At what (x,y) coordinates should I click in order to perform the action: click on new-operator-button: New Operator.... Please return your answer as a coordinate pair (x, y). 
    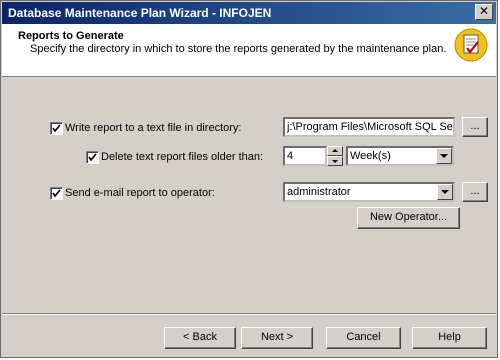
    Looking at the image, I should click on (408, 218).